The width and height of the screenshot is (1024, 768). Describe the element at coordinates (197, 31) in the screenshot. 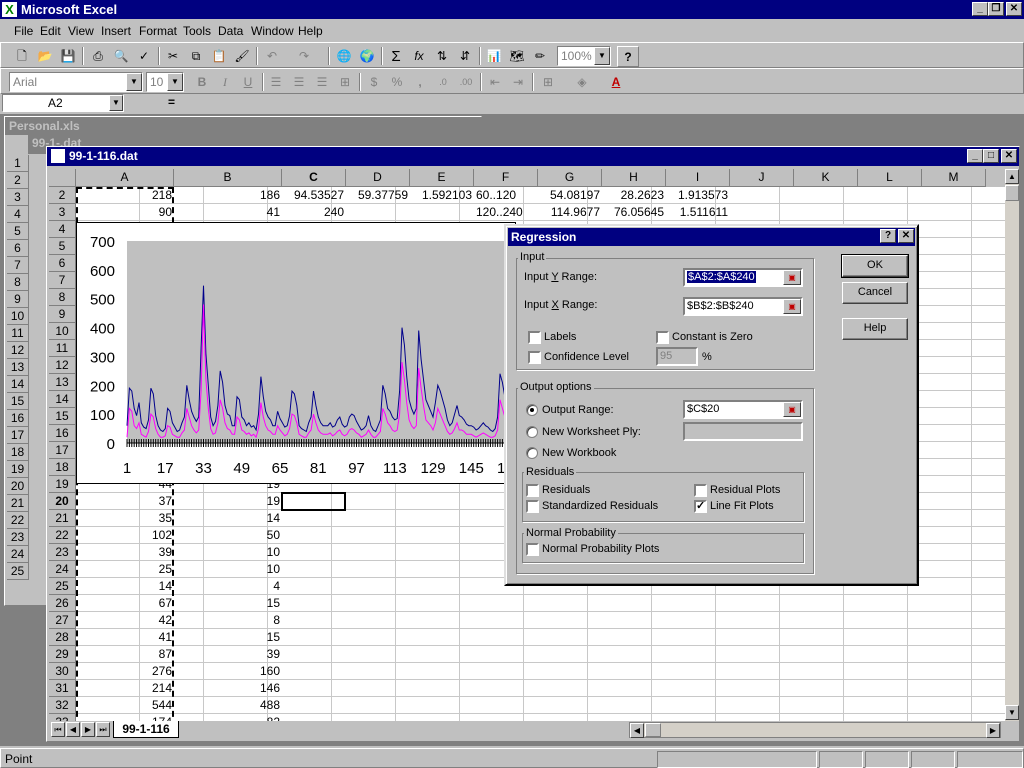

I see `menu-tools: Tools` at that location.